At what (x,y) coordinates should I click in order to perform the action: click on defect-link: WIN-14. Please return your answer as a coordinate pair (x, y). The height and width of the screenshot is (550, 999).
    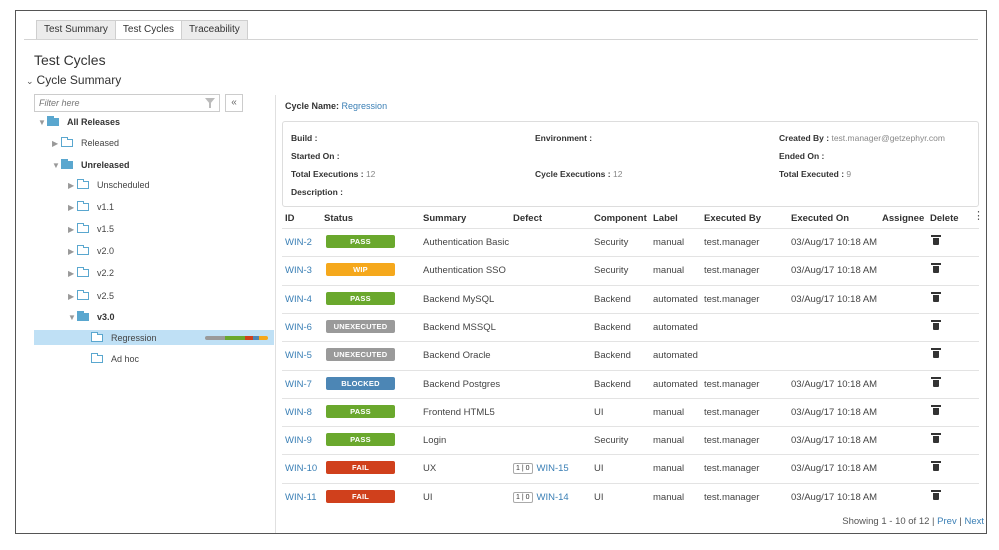
    Looking at the image, I should click on (553, 497).